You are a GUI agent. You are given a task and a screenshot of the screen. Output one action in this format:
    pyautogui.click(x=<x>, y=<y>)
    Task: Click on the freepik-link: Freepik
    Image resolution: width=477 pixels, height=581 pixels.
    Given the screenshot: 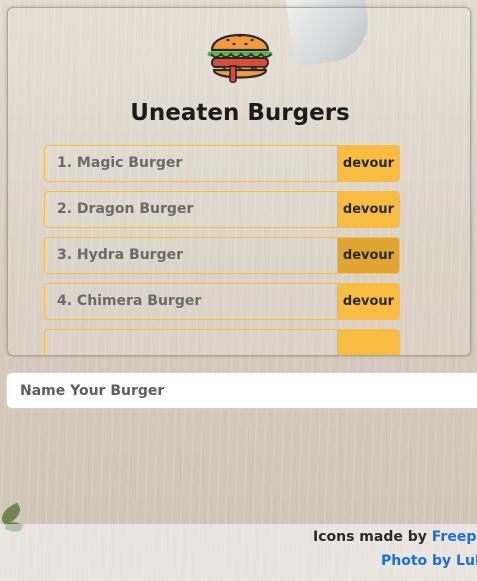 What is the action you would take?
    pyautogui.click(x=454, y=537)
    